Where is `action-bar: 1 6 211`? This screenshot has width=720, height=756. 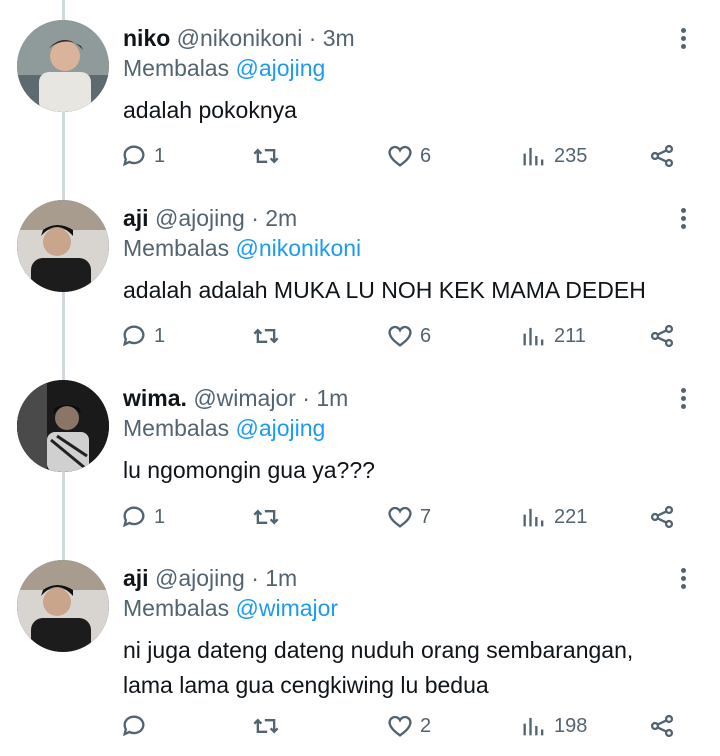
action-bar: 1 6 211 is located at coordinates (410, 336).